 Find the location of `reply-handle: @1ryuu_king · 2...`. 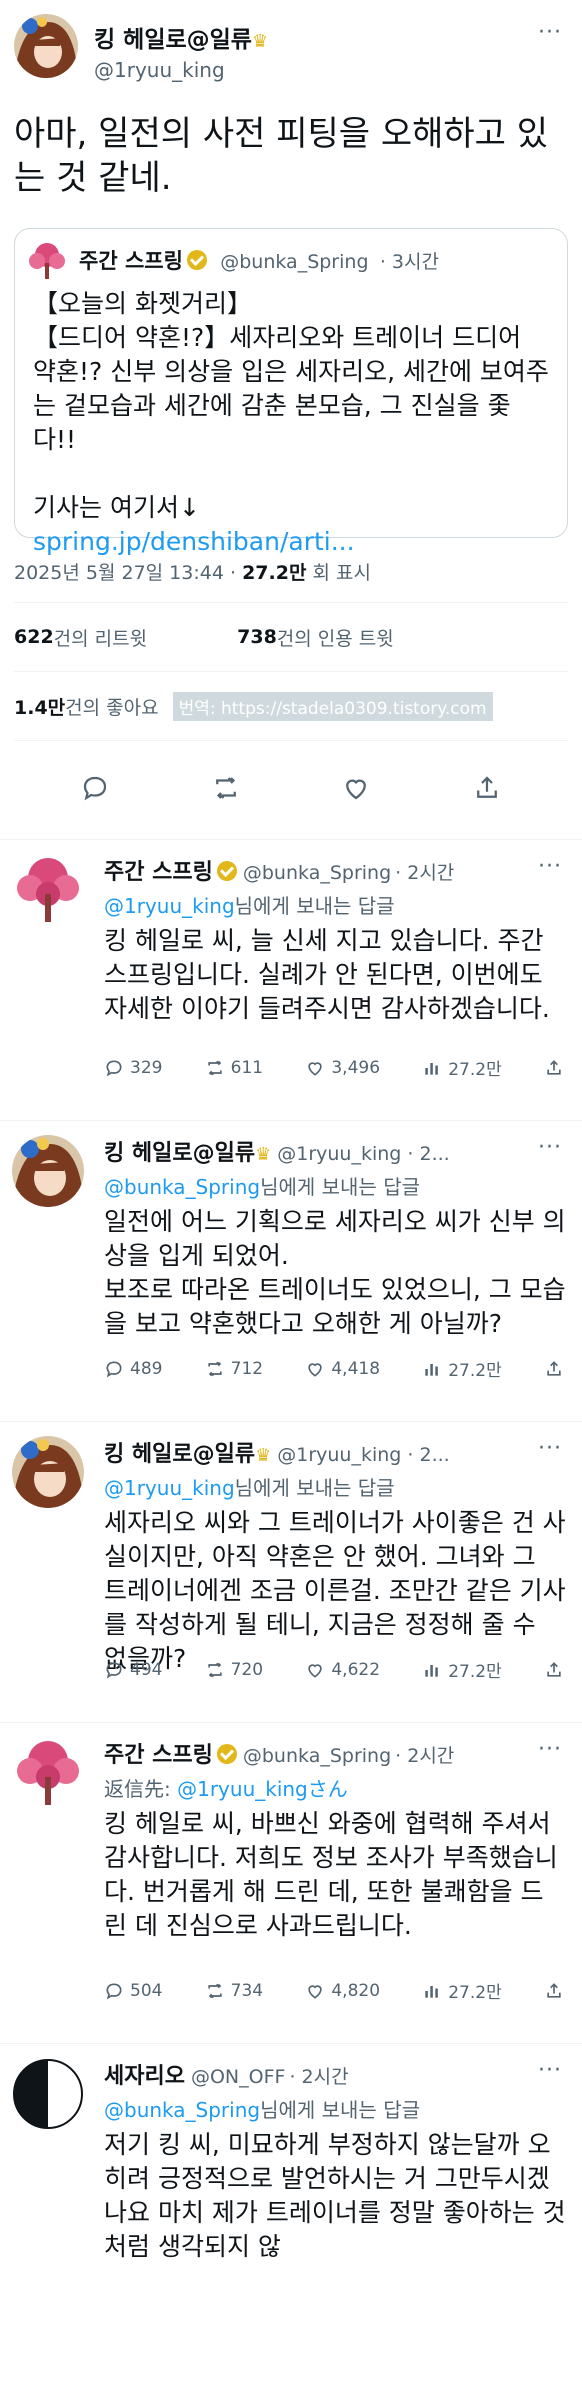

reply-handle: @1ryuu_king · 2... is located at coordinates (363, 1455).